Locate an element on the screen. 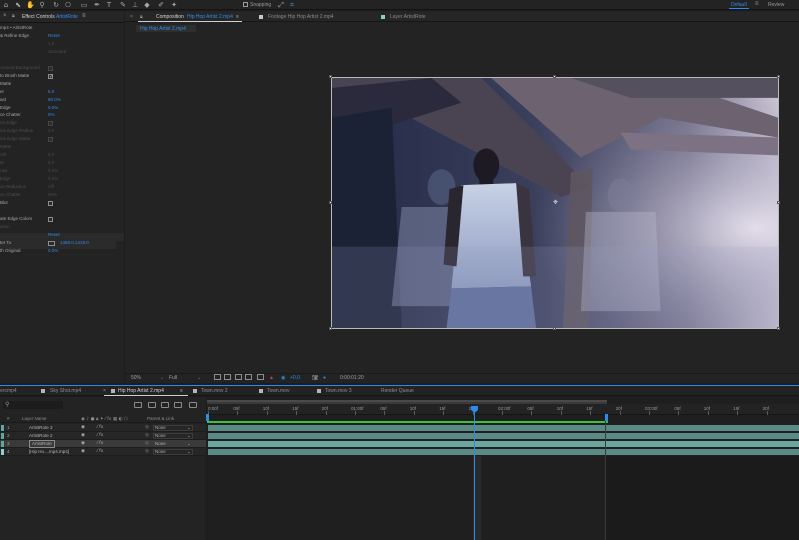  layer-name: ArtistRote 3 is located at coordinates (41, 428).